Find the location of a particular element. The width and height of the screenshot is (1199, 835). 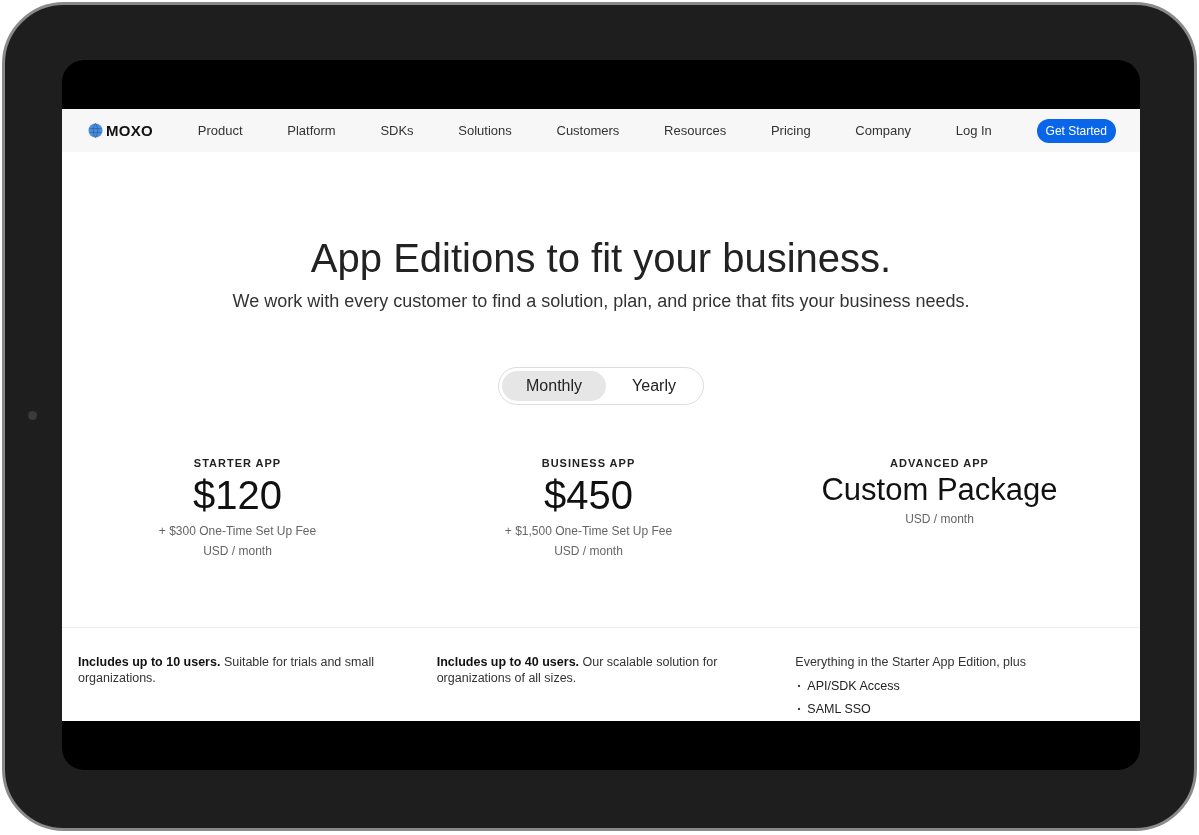

nav-link: Company is located at coordinates (883, 130).